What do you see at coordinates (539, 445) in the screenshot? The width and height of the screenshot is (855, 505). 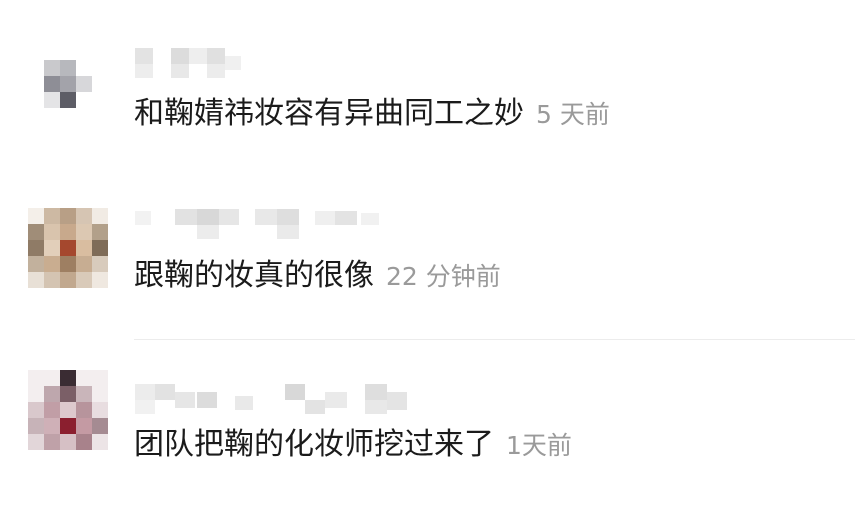 I see `comment-timestamp: 1天前` at bounding box center [539, 445].